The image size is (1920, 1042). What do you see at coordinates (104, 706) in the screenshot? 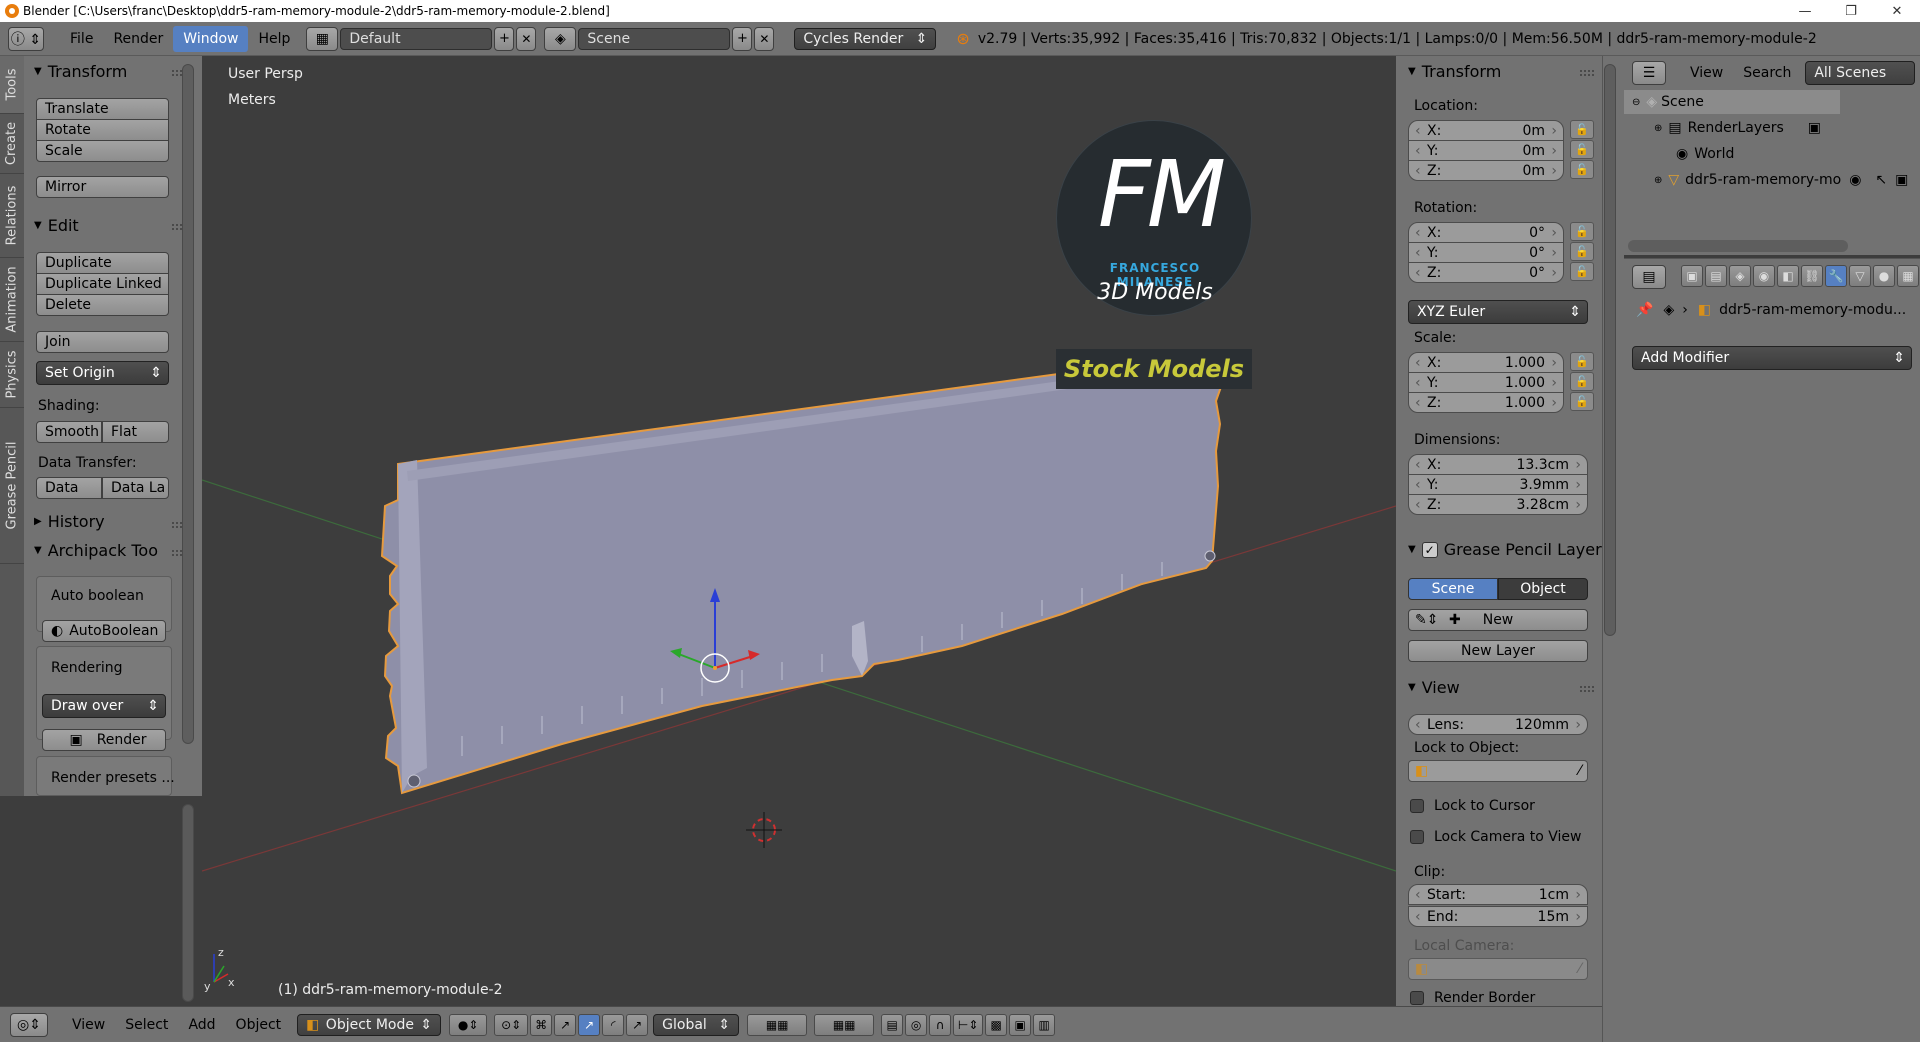
I see `draw-over-dropdown: Draw over ⇕` at bounding box center [104, 706].